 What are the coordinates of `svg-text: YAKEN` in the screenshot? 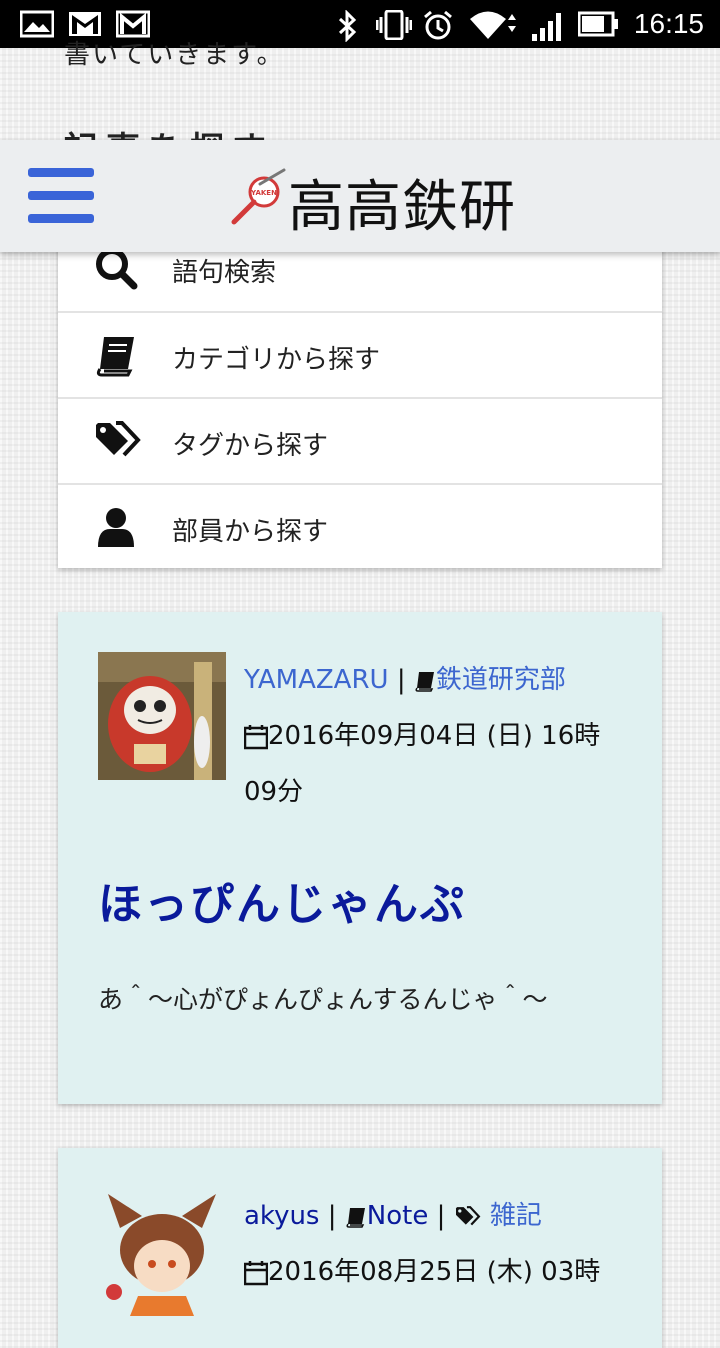 It's located at (263, 193).